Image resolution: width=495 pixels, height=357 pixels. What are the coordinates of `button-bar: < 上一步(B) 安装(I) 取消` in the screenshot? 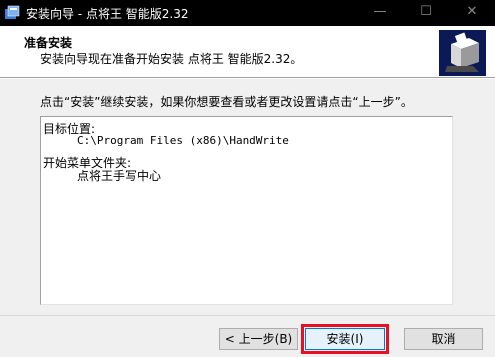 It's located at (247, 336).